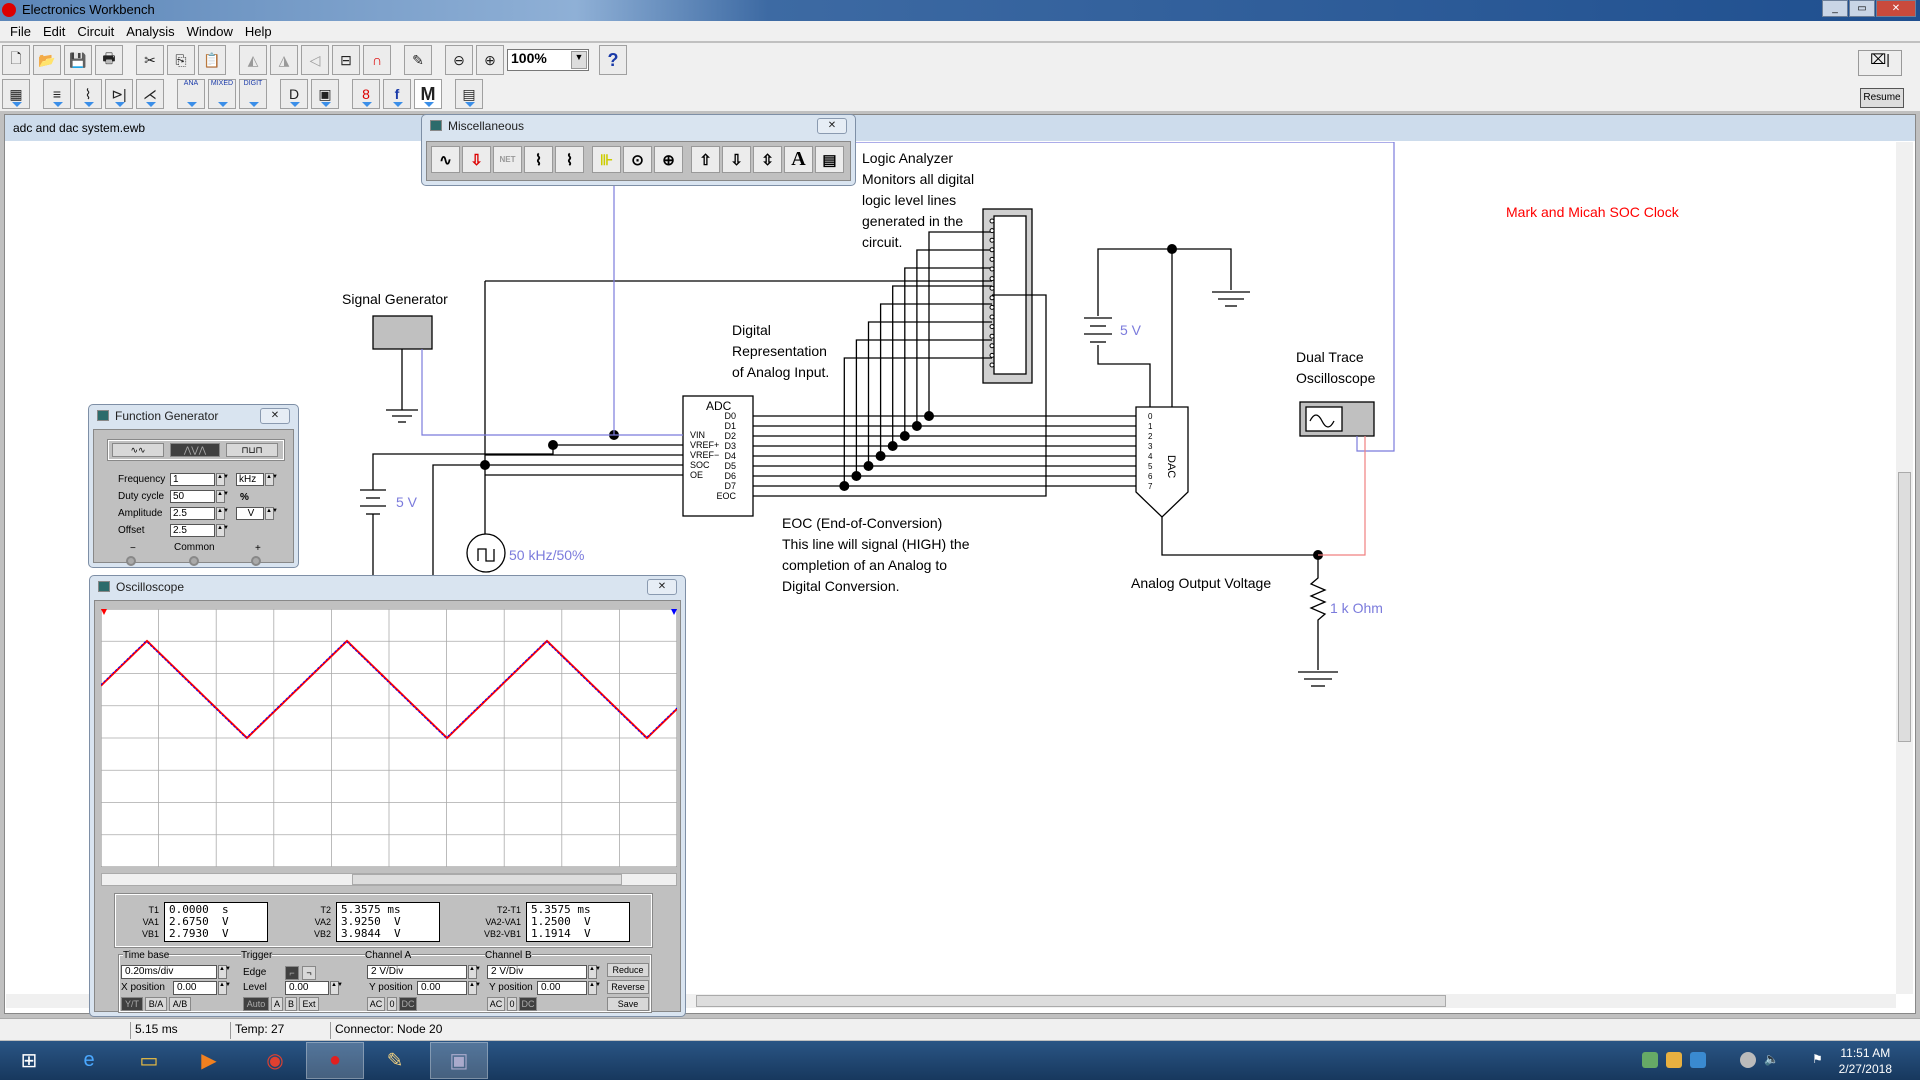 This screenshot has height=1080, width=1920. I want to click on digital-icon: ▣, so click(325, 94).